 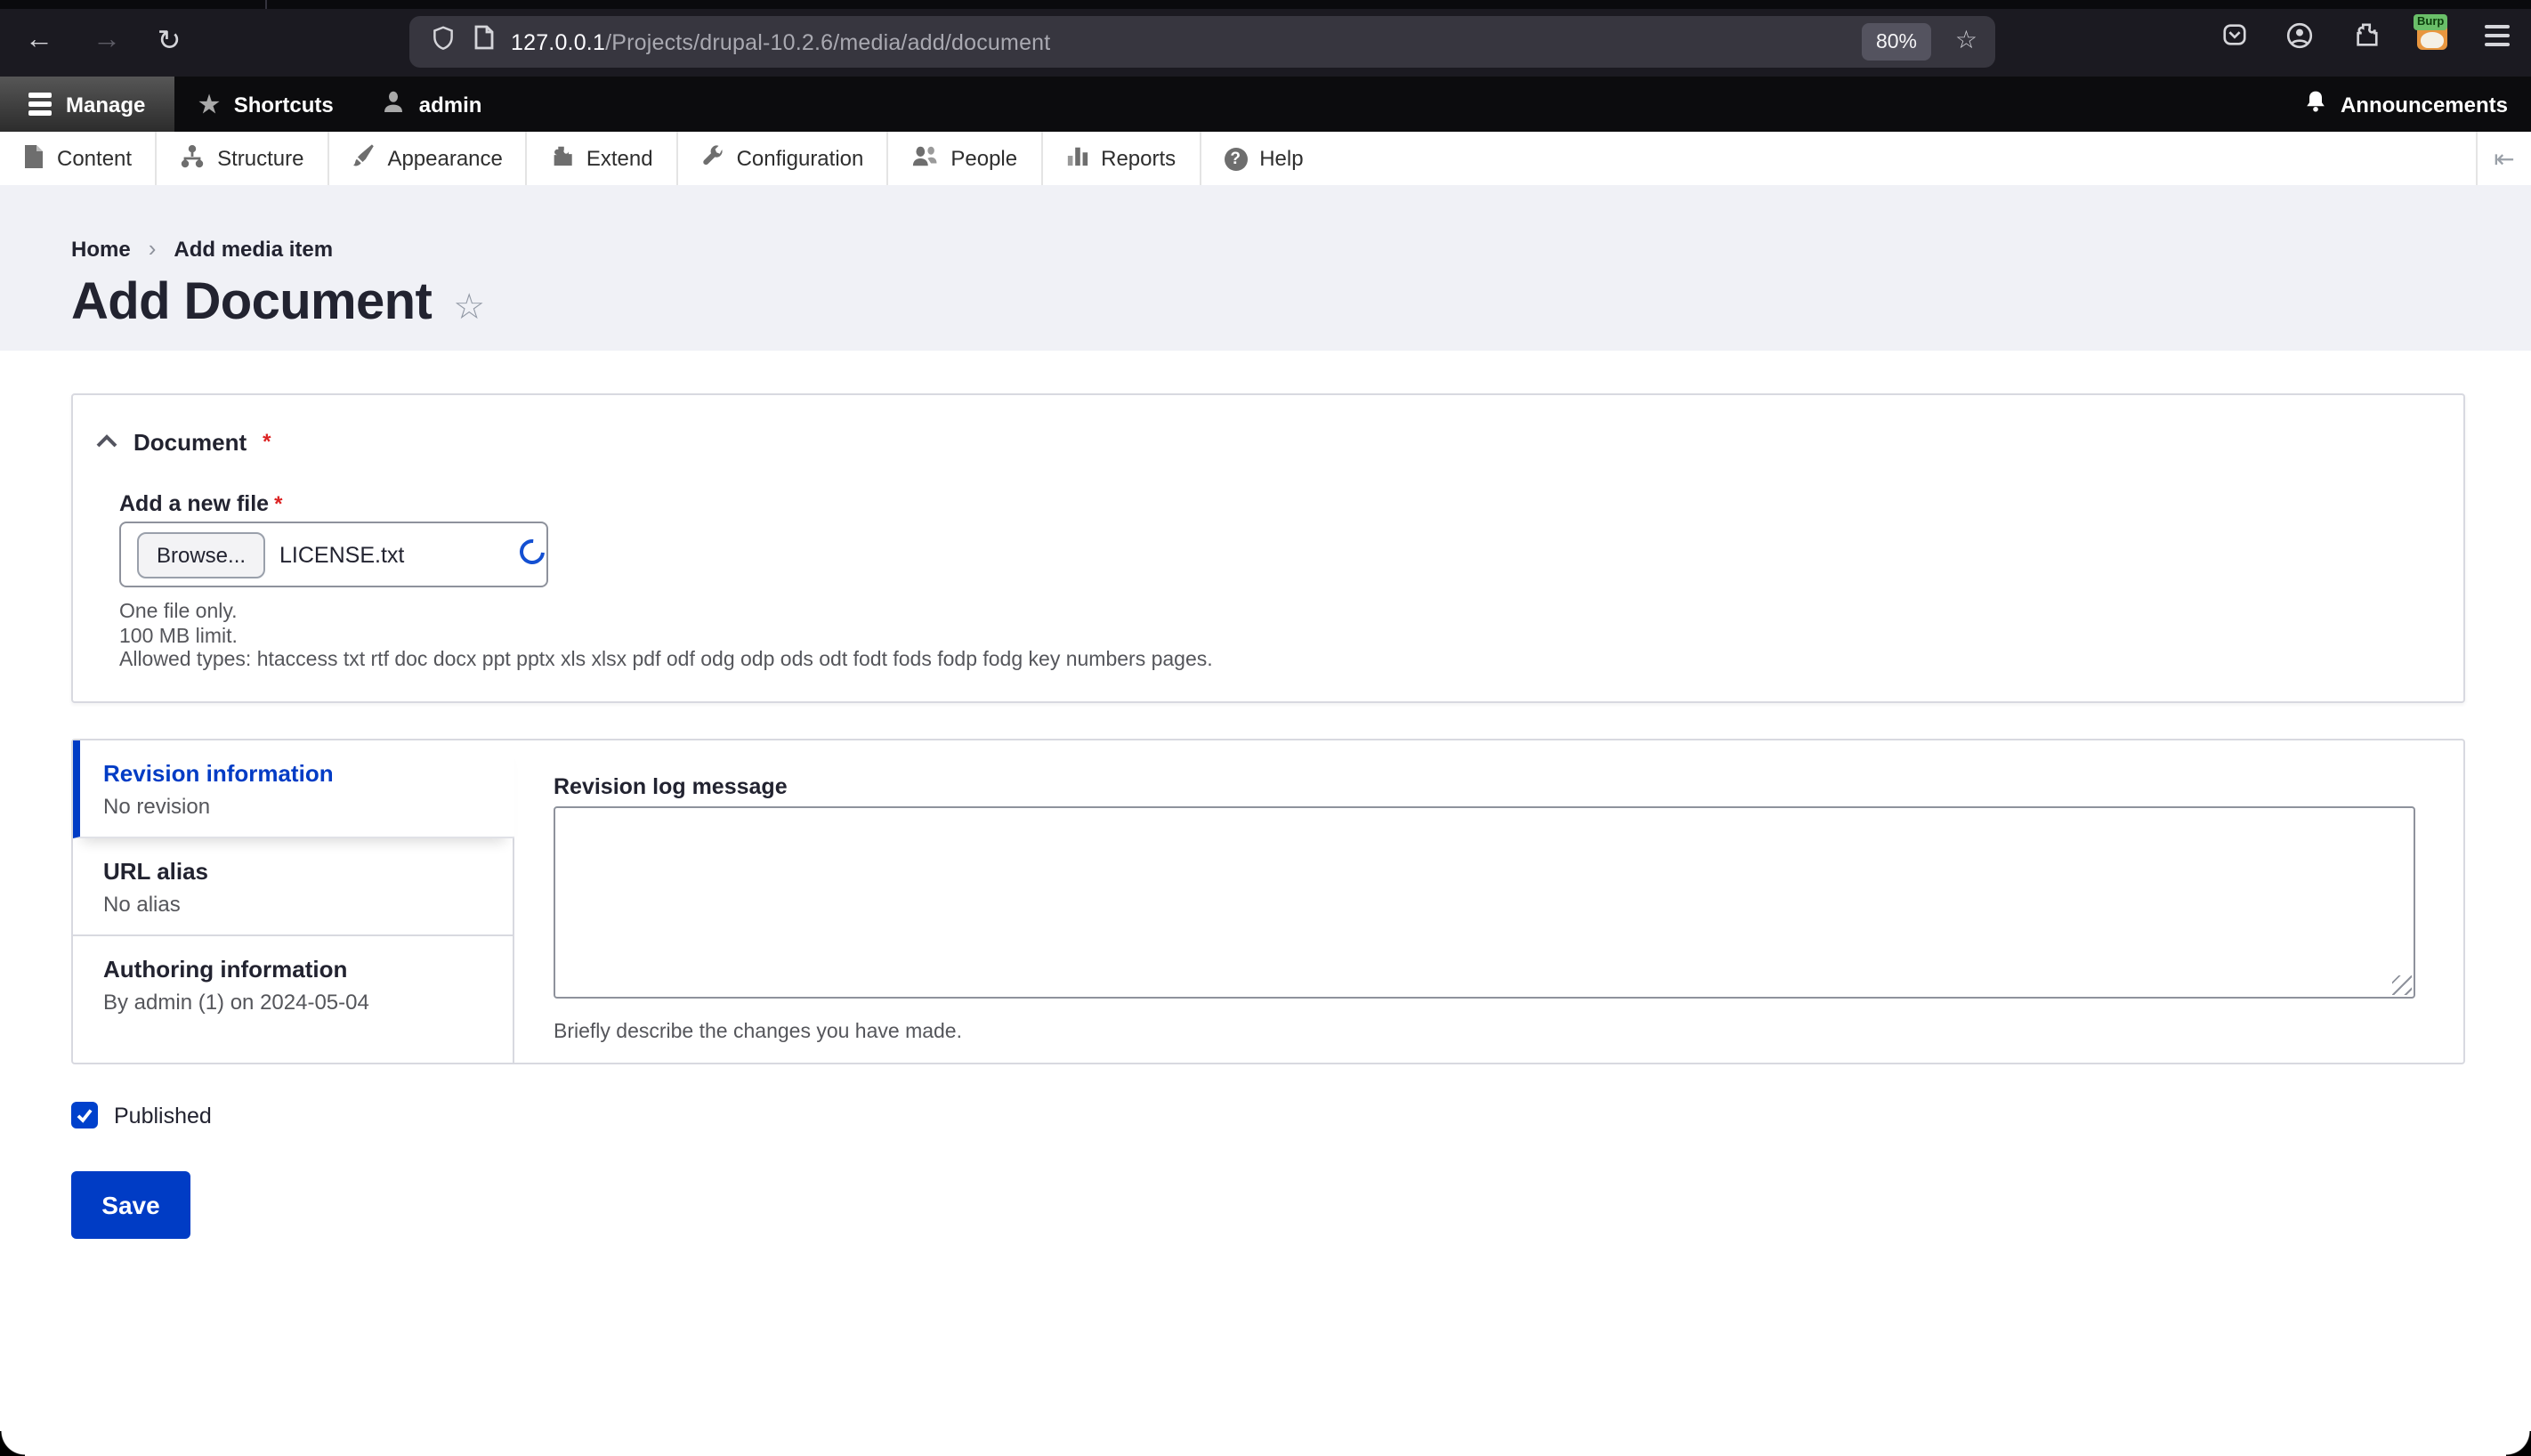 What do you see at coordinates (192, 158) in the screenshot?
I see `structure-icon` at bounding box center [192, 158].